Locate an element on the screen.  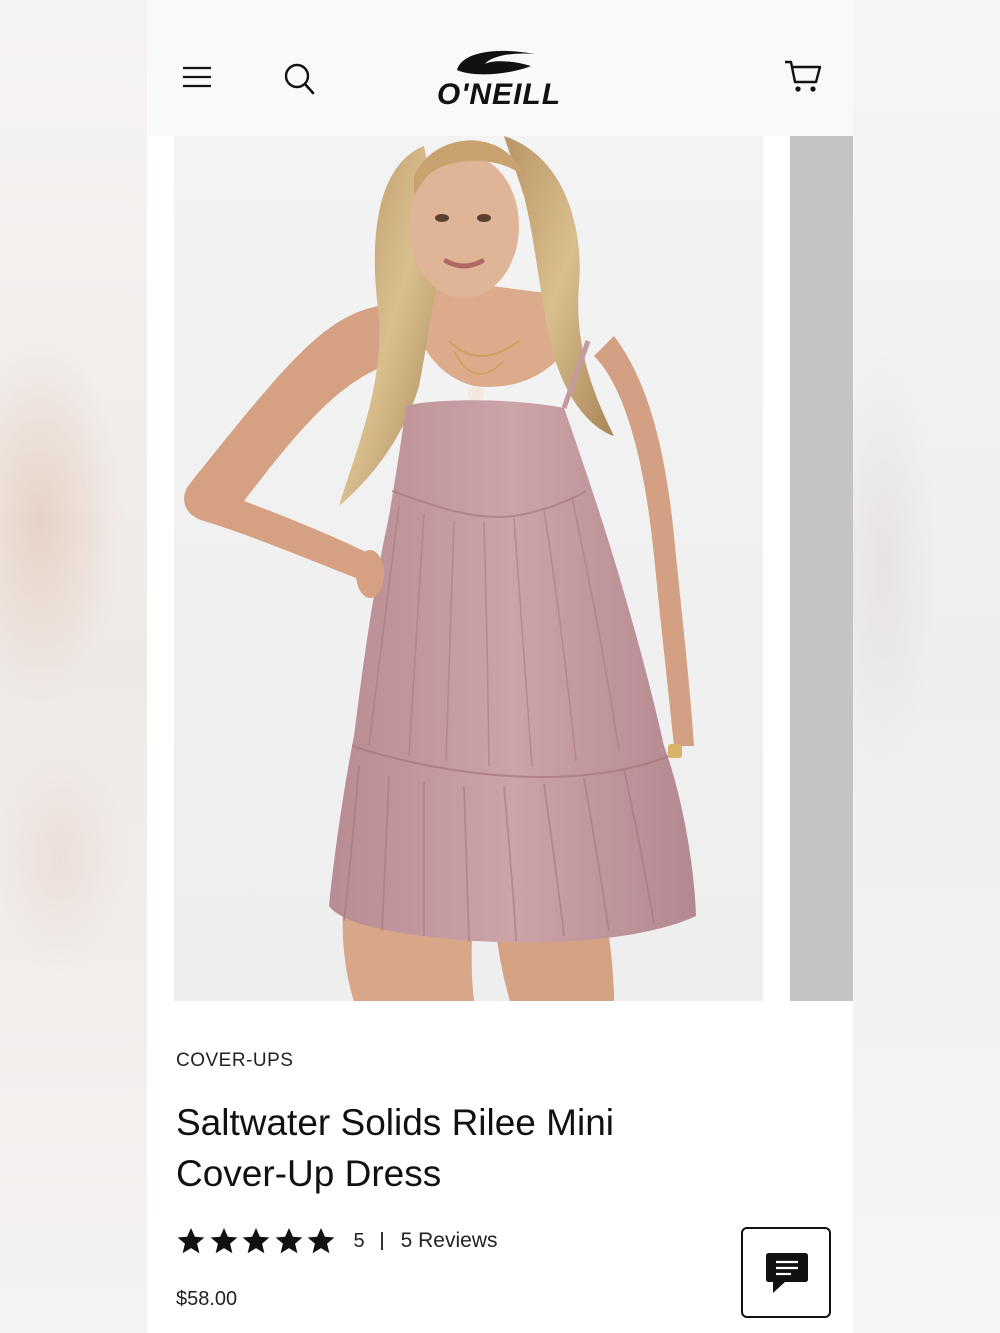
rating-divider is located at coordinates (381, 1241).